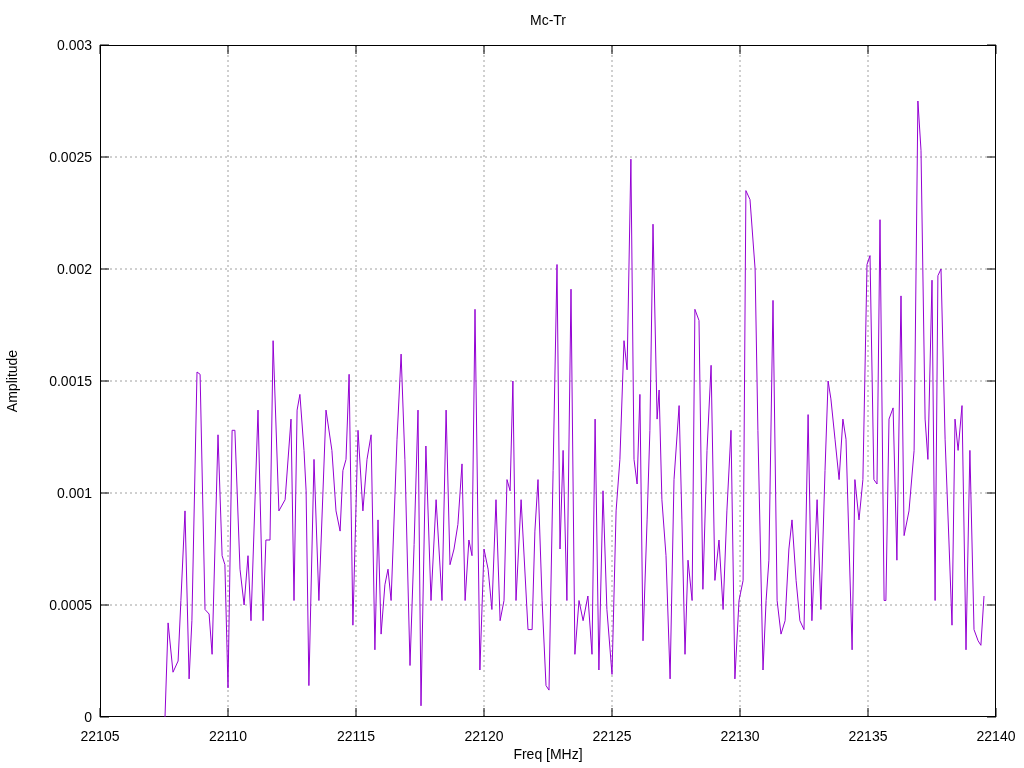  What do you see at coordinates (612, 736) in the screenshot?
I see `tick-label: 22125` at bounding box center [612, 736].